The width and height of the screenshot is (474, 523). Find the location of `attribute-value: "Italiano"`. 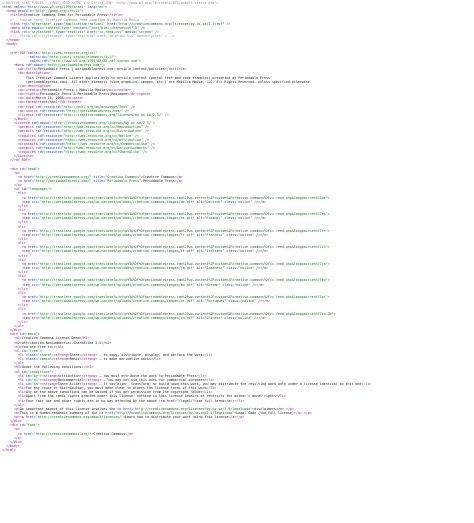

attribute-value: "Italiano" is located at coordinates (214, 251).